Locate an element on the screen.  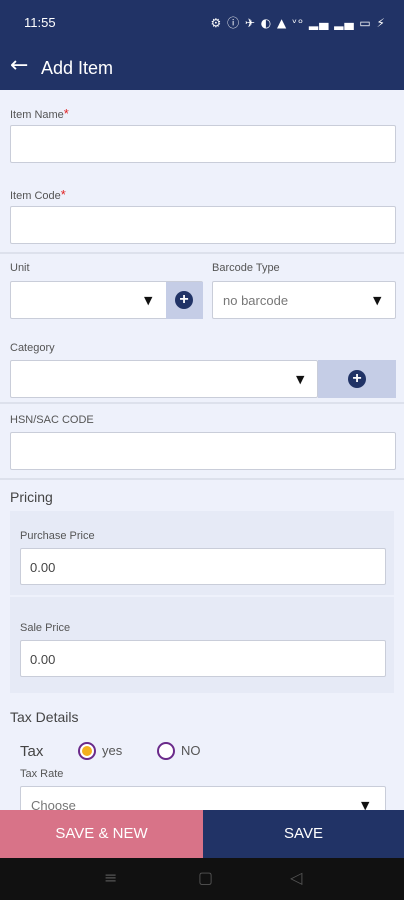
tax-label: Tax is located at coordinates (32, 751).